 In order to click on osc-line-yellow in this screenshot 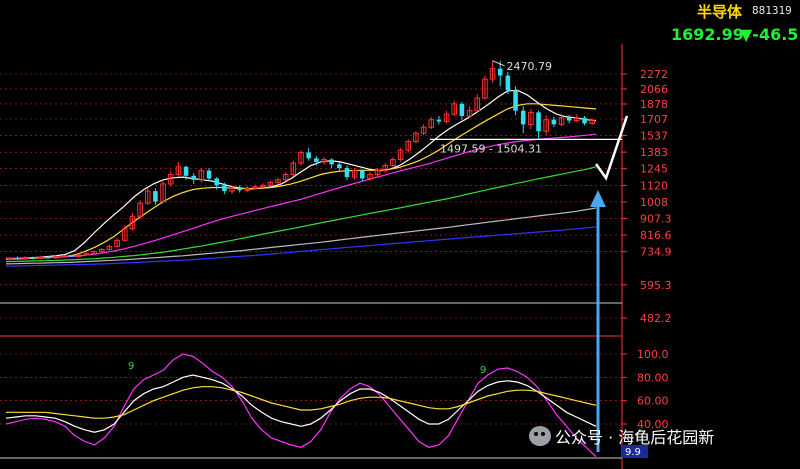, I will do `click(301, 402)`.